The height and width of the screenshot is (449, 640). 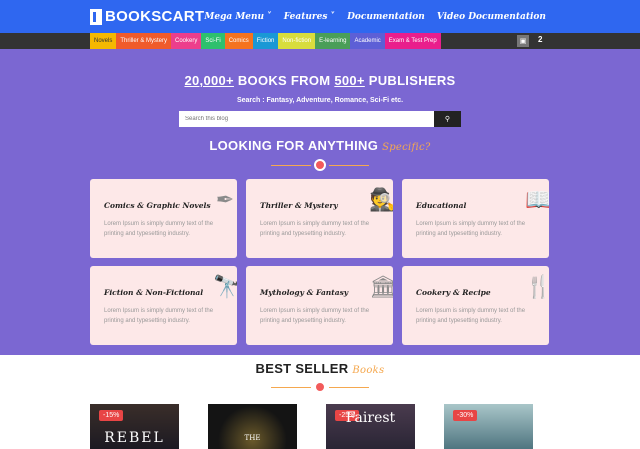 I want to click on category-nonfiction: Non-fiction, so click(x=297, y=41).